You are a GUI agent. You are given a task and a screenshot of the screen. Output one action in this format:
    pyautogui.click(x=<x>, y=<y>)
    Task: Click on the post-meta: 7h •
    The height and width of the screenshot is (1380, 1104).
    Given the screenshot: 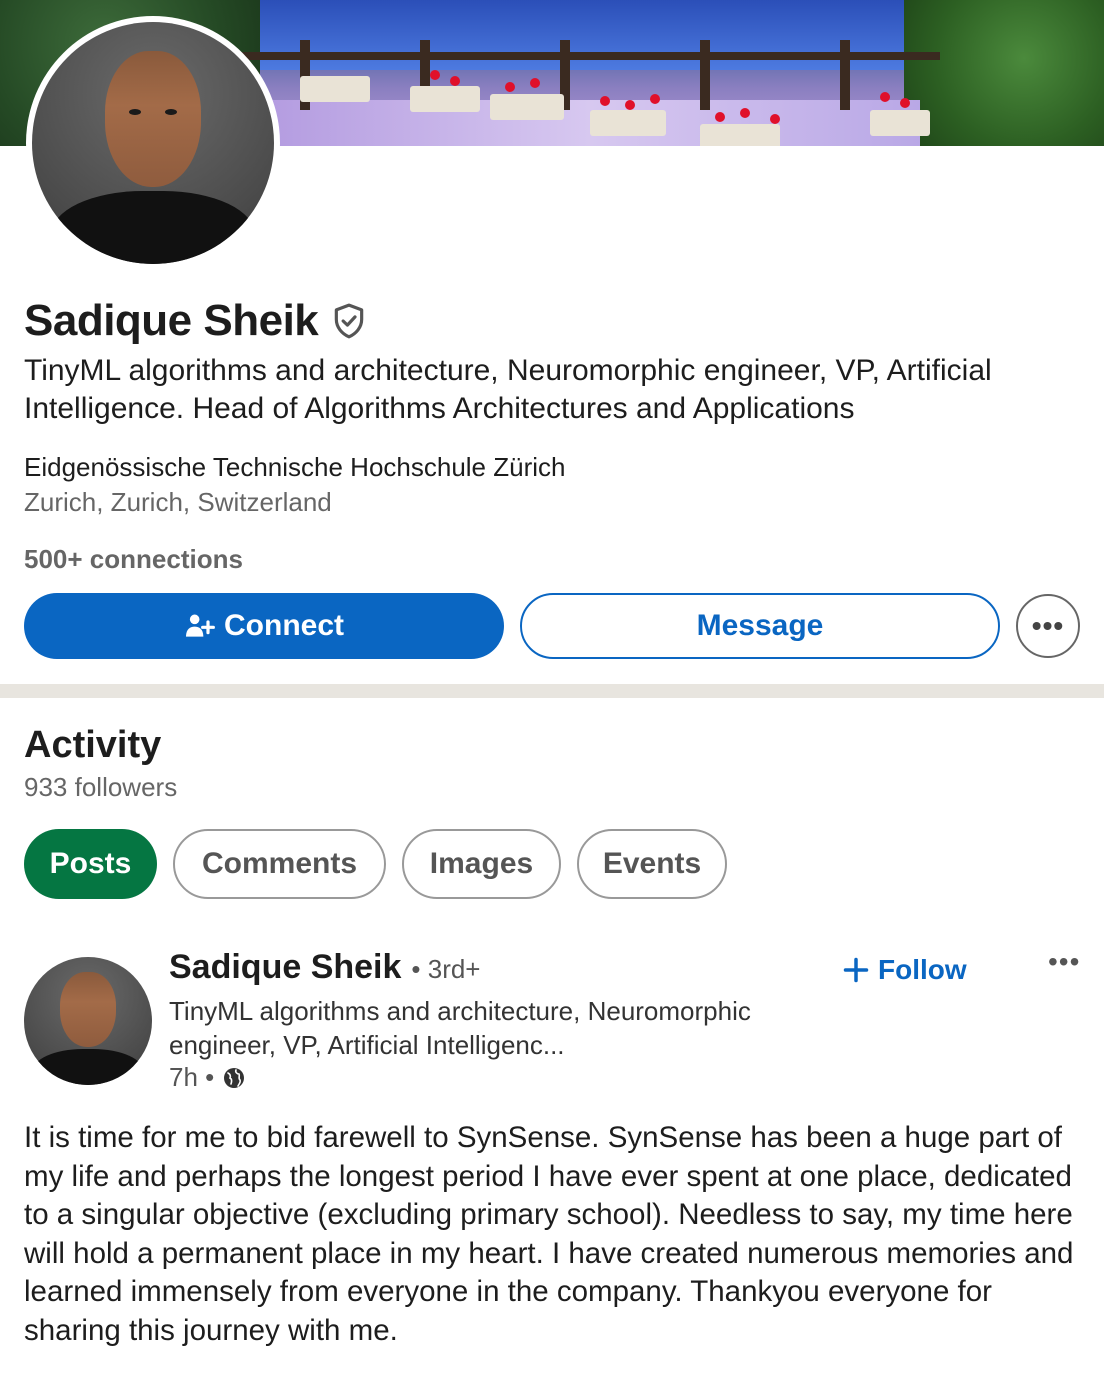 What is the action you would take?
    pyautogui.click(x=207, y=1077)
    